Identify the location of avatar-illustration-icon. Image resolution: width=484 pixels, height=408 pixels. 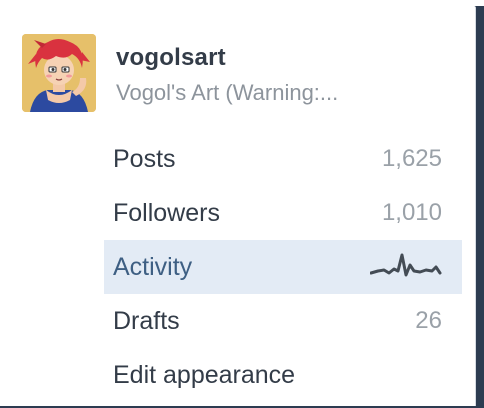
(59, 73).